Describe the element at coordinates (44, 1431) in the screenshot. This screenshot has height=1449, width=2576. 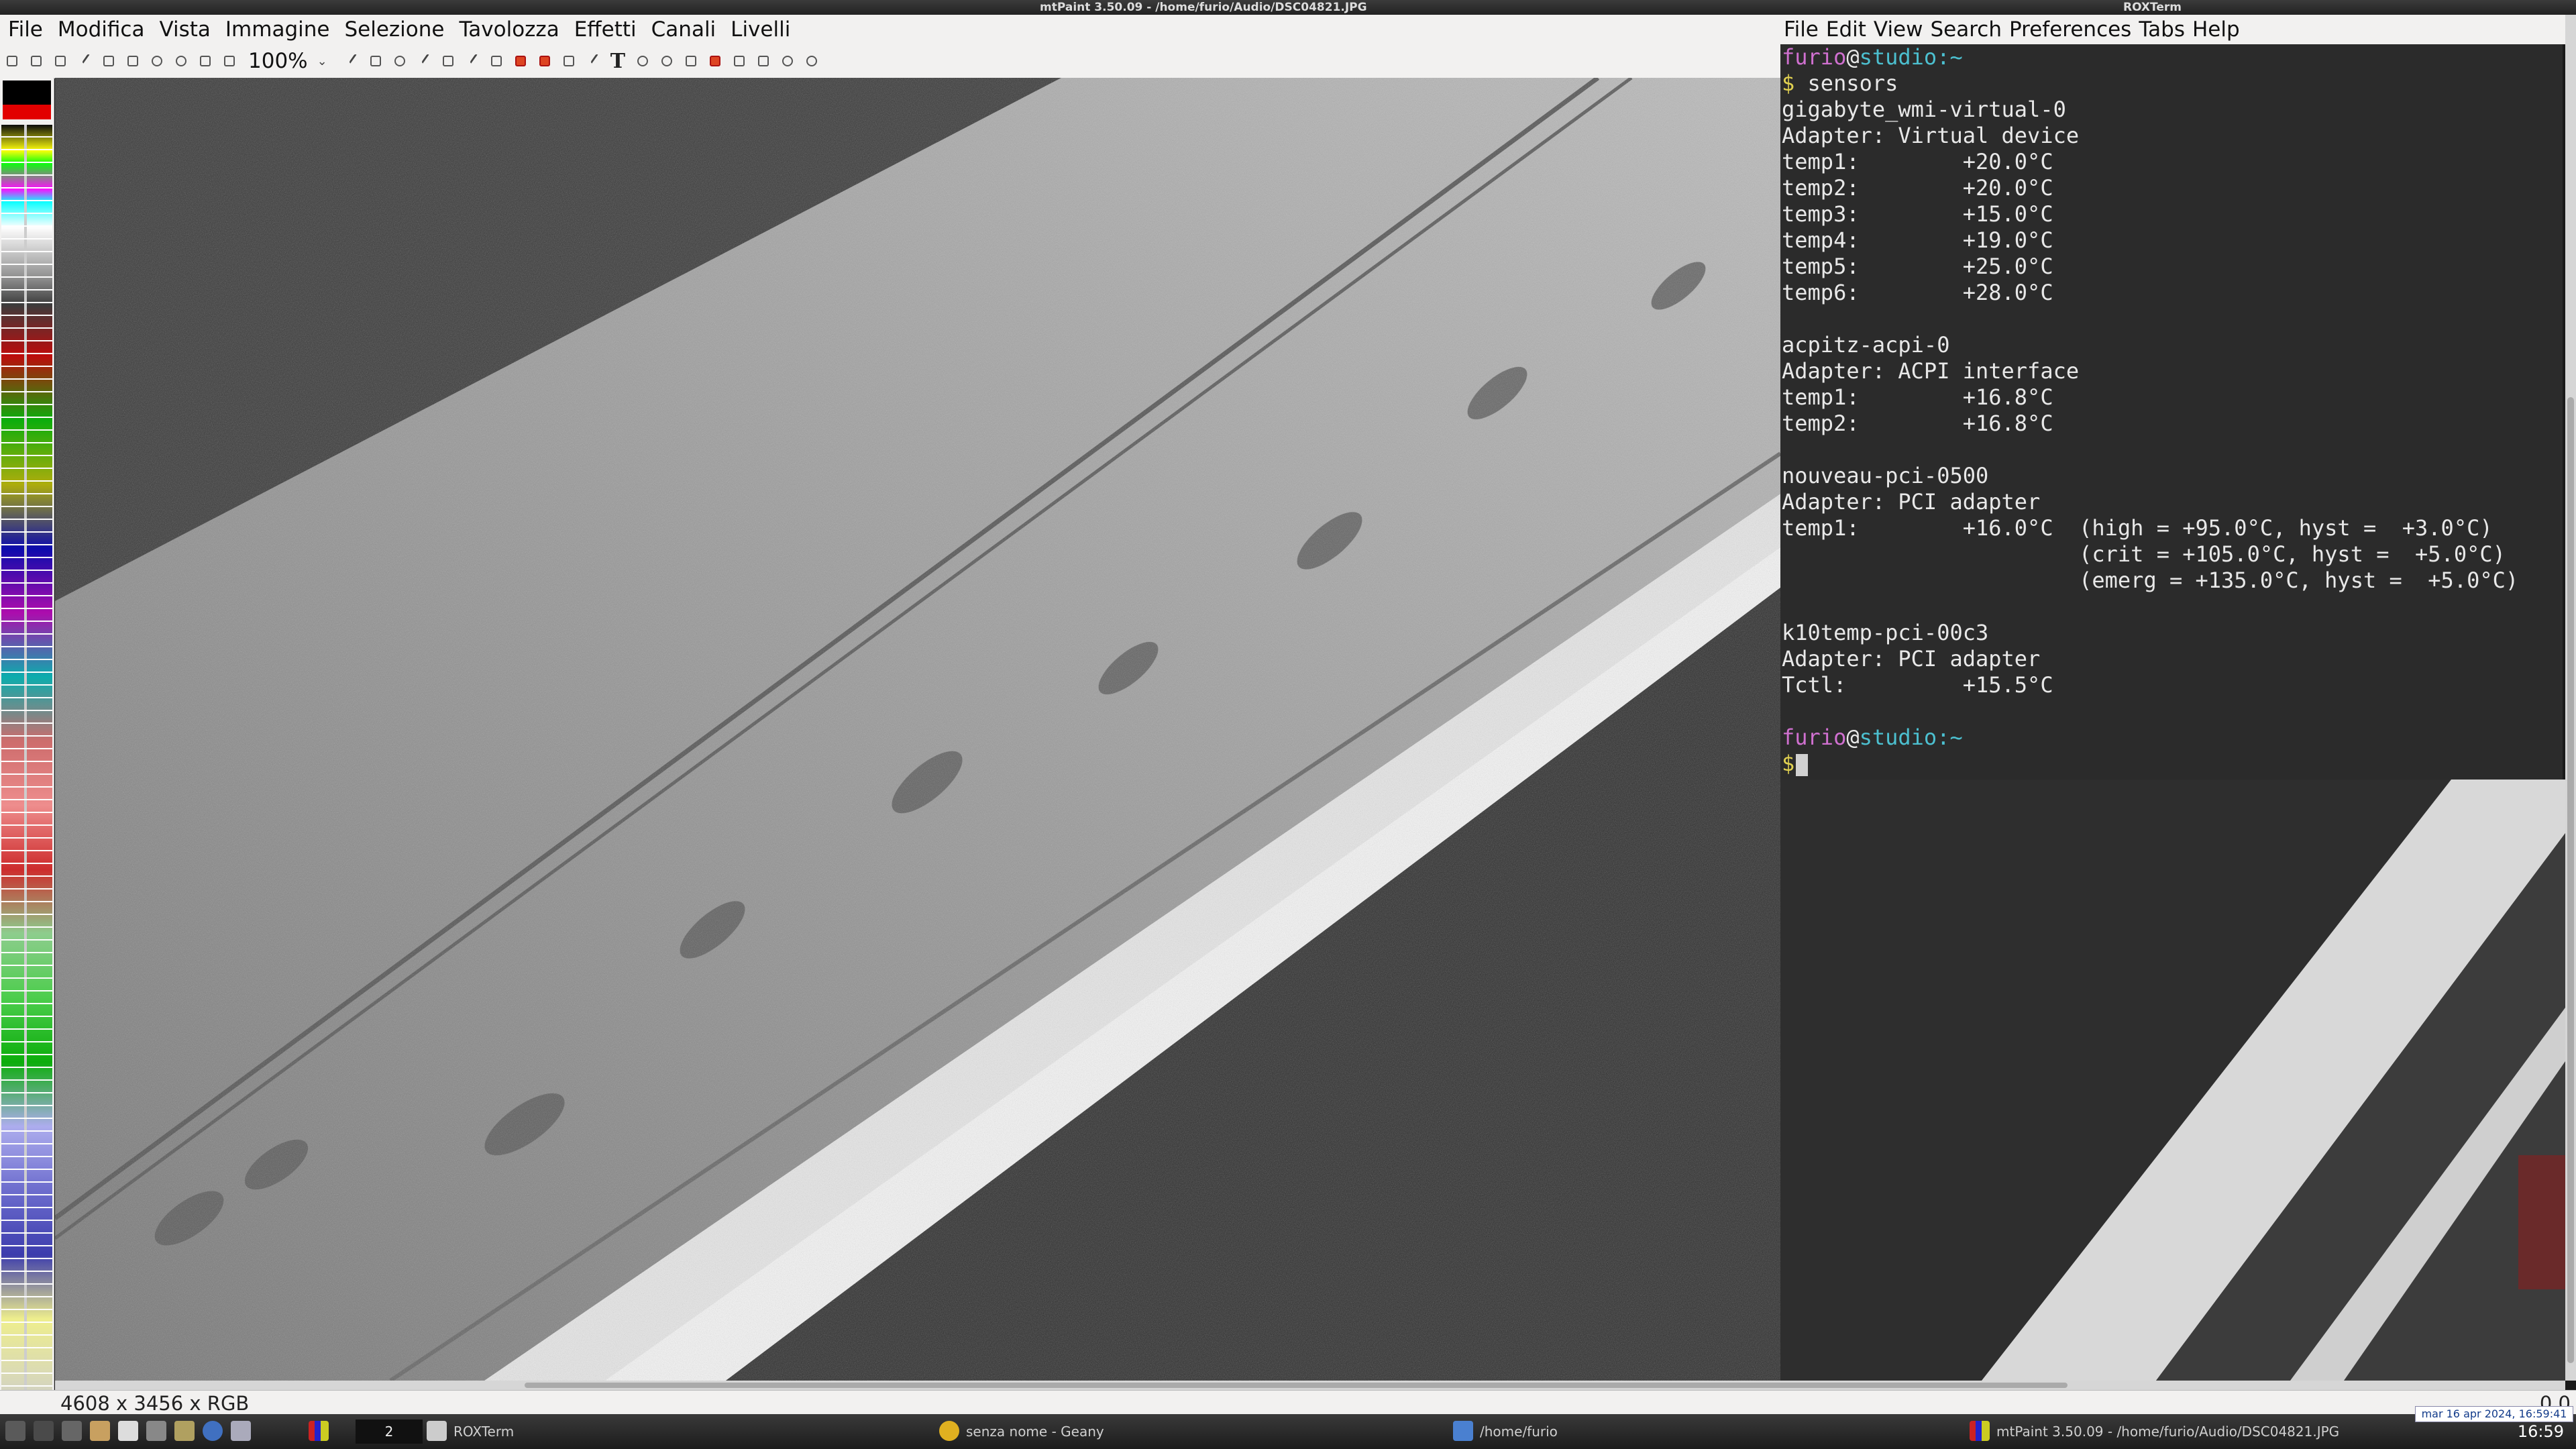
I see `show-desktop-icon` at that location.